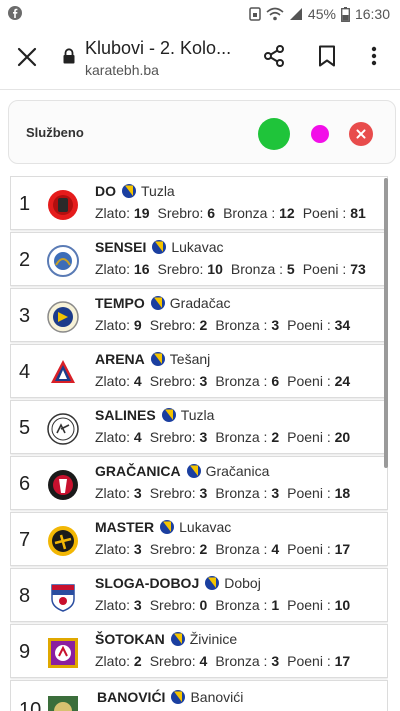  I want to click on club-city: Banovići, so click(217, 697).